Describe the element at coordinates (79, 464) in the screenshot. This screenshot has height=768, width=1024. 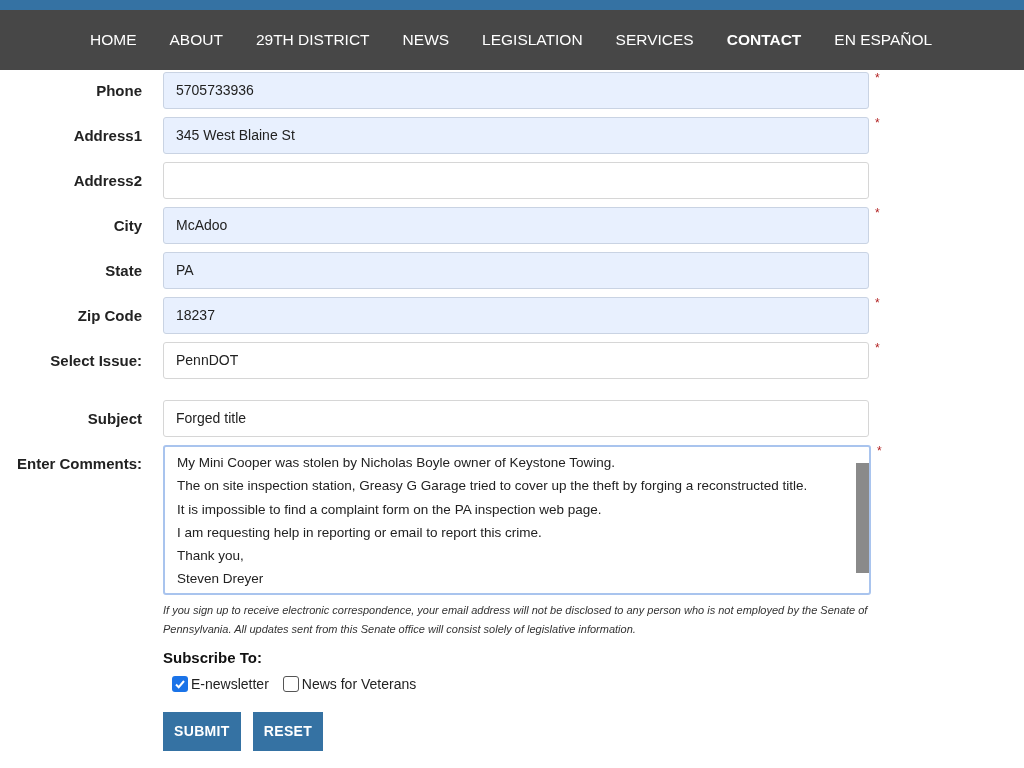
I see `field-label: Enter Comments:` at that location.